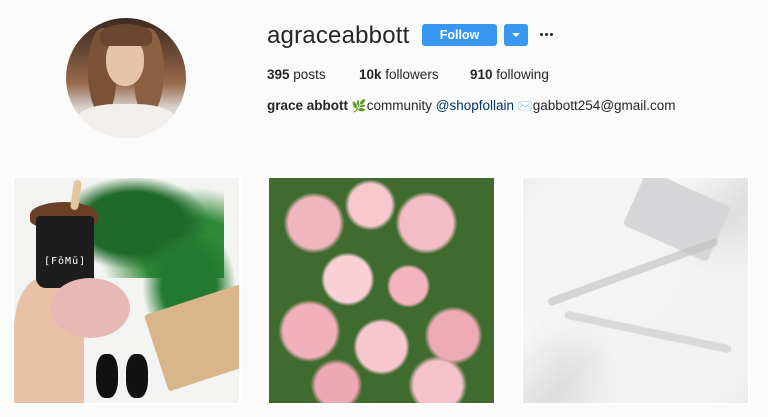 The height and width of the screenshot is (417, 768). I want to click on ice-cream-cup-pink, so click(90, 308).